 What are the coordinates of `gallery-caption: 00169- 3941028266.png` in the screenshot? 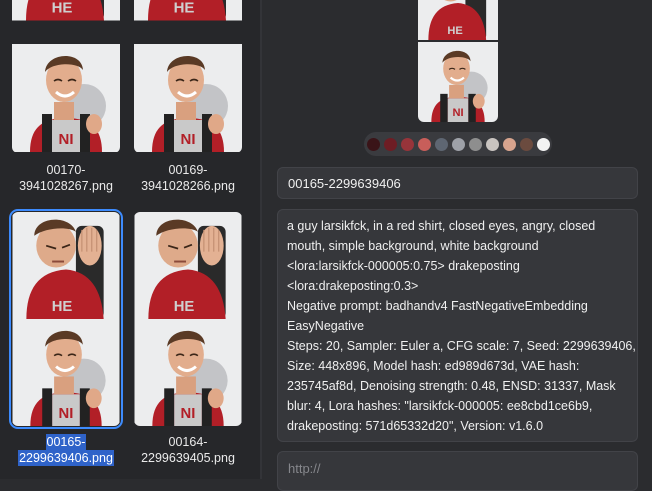 It's located at (188, 178).